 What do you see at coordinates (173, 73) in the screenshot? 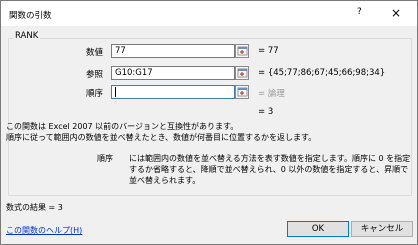
I see `ref-input: G10:G17` at bounding box center [173, 73].